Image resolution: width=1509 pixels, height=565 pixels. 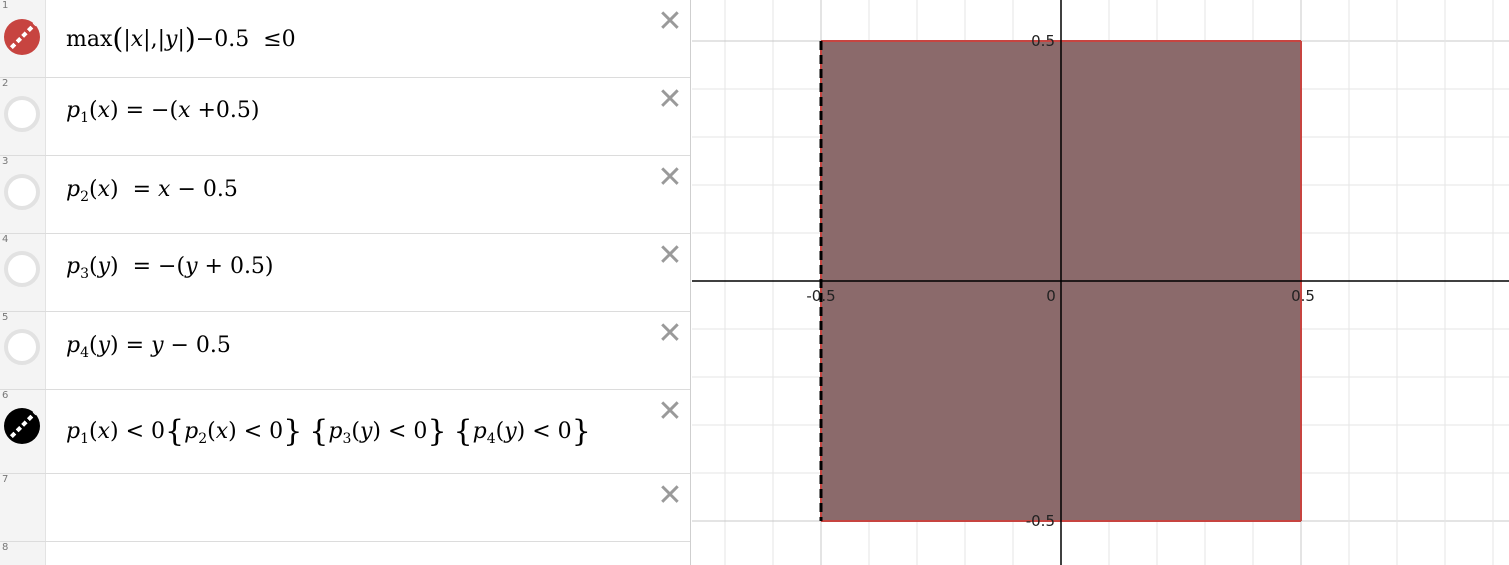 What do you see at coordinates (5, 317) in the screenshot?
I see `row-number: 5` at bounding box center [5, 317].